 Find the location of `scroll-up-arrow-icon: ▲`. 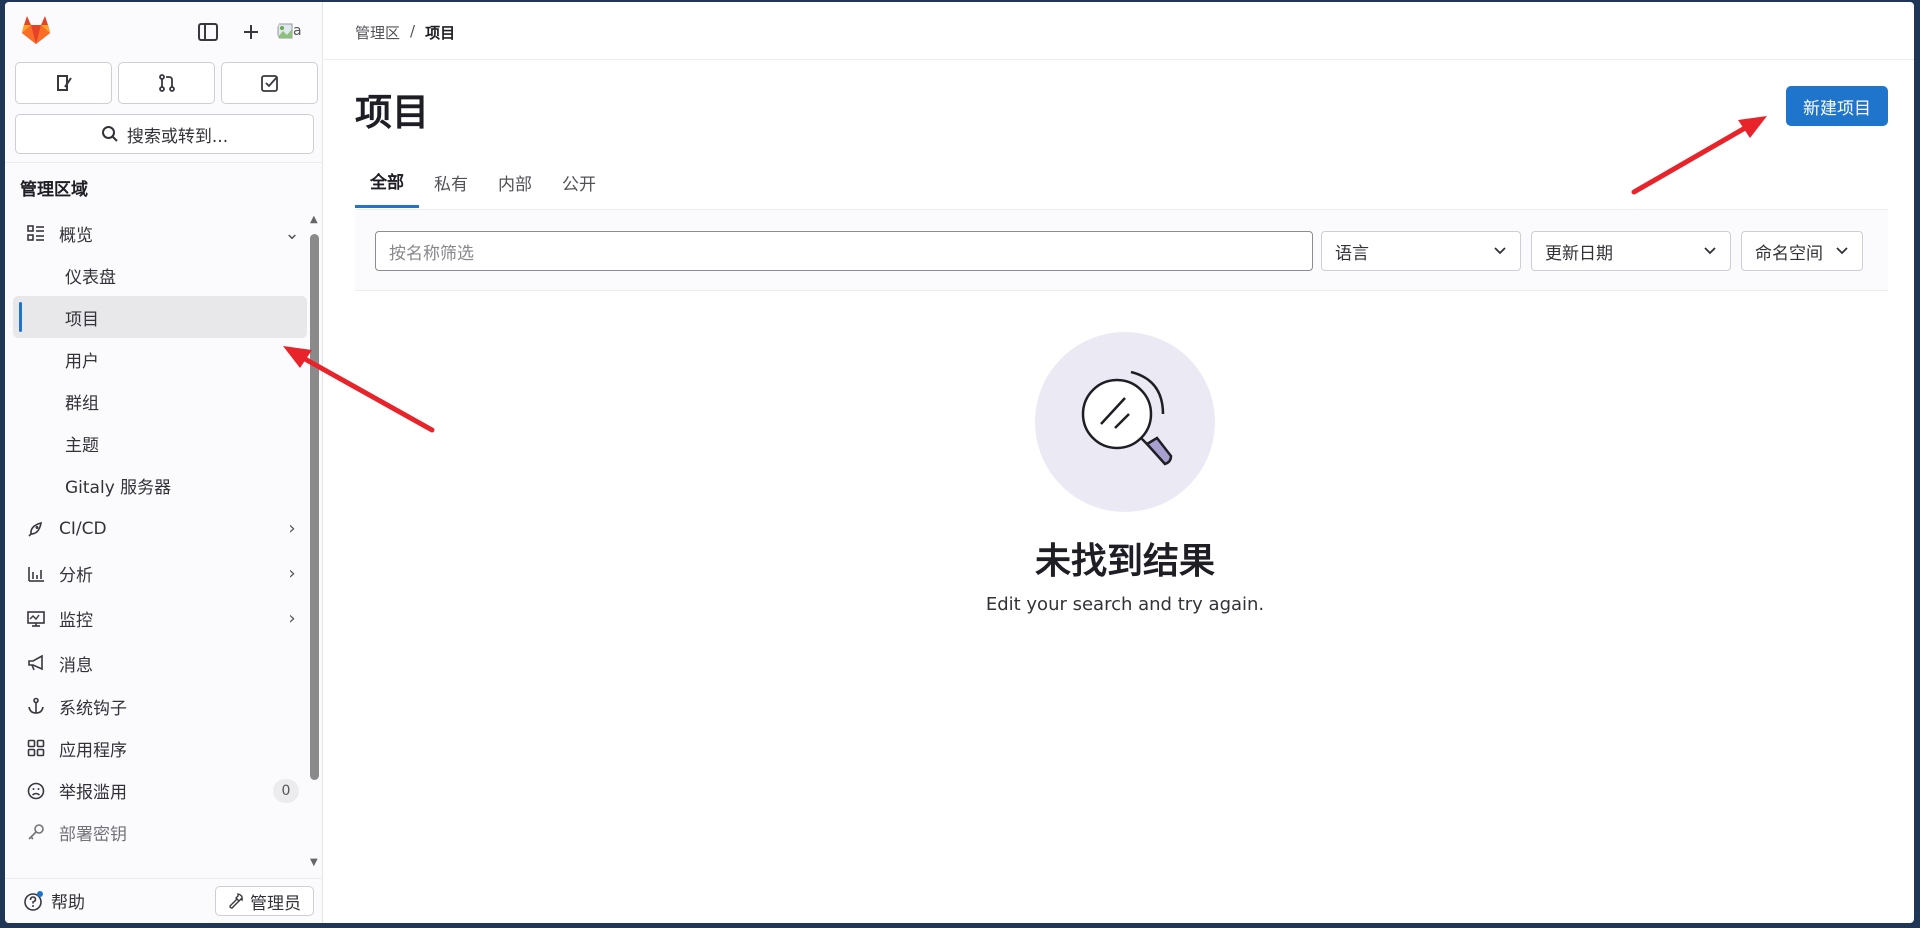

scroll-up-arrow-icon: ▲ is located at coordinates (314, 219).